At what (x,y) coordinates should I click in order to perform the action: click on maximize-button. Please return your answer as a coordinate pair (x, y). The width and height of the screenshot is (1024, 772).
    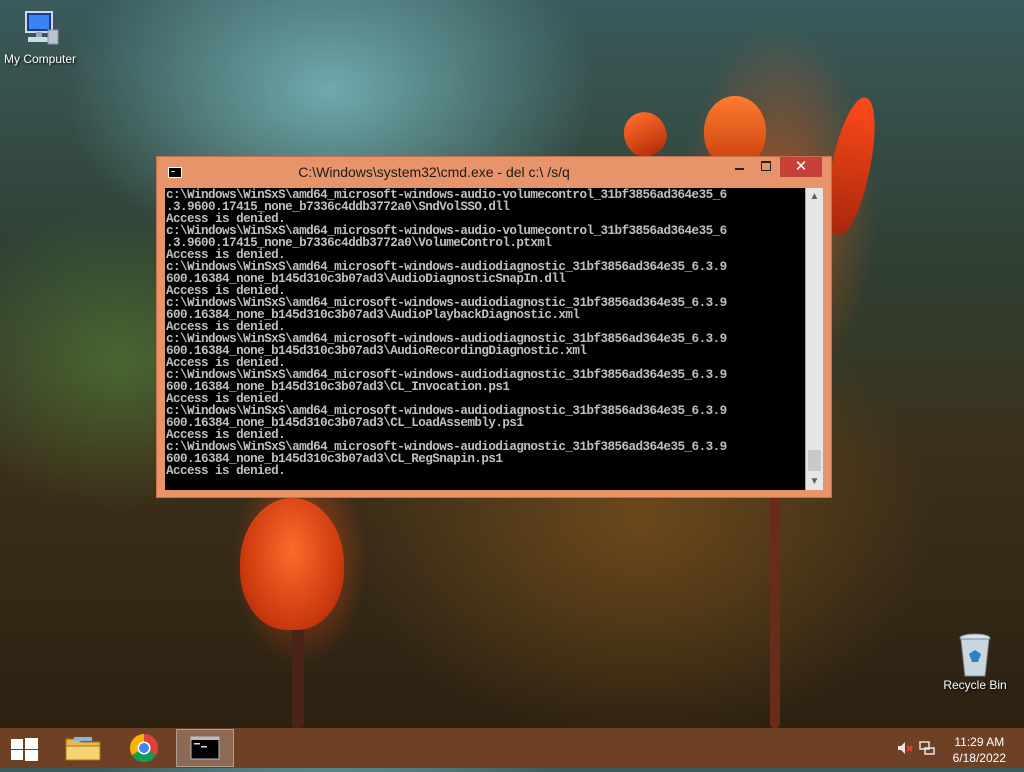
    Looking at the image, I should click on (766, 167).